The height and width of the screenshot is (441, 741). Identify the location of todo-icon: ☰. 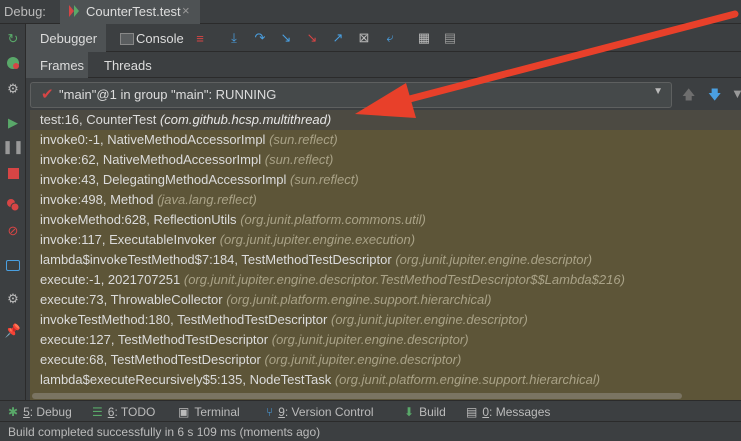
(97, 411).